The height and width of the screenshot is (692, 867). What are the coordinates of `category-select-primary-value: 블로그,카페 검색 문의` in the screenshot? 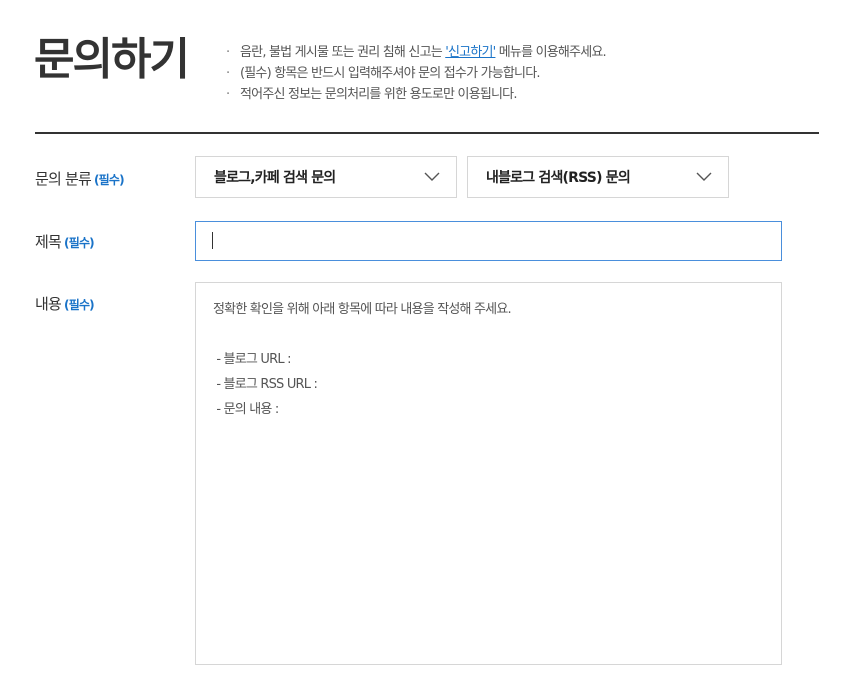 It's located at (275, 178).